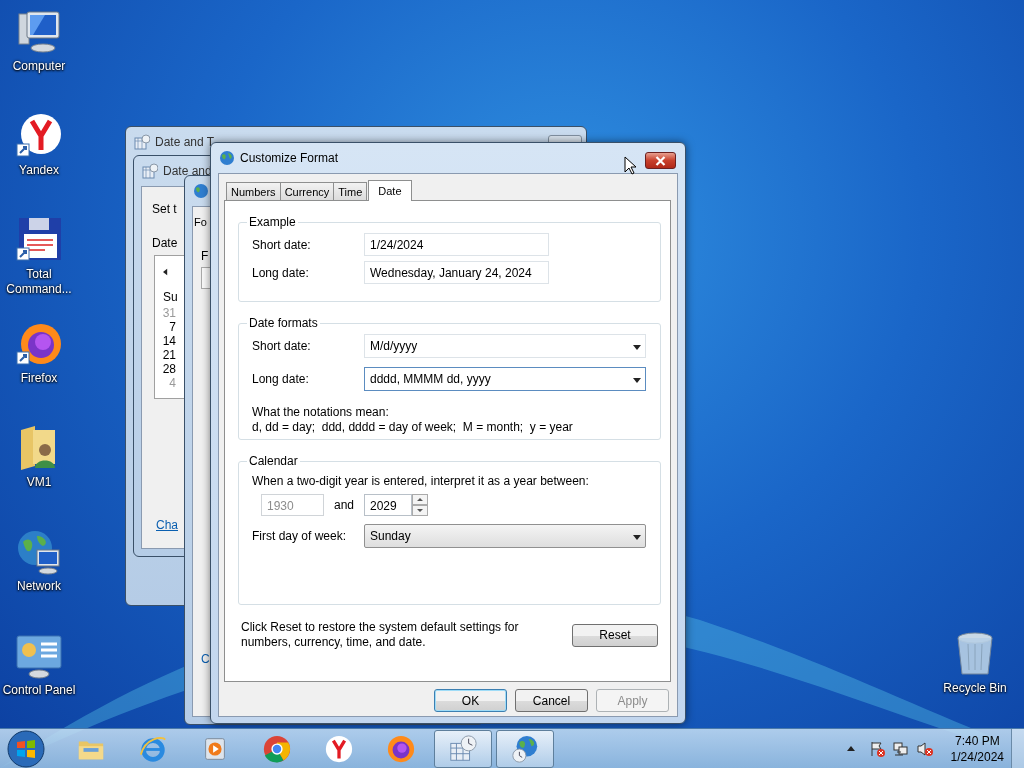 This screenshot has width=1024, height=768. I want to click on globe-clock-icon, so click(525, 748).